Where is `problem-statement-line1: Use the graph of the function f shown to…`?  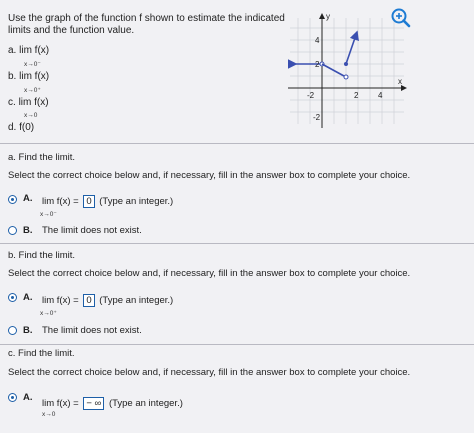
problem-statement-line1: Use the graph of the function f shown to… is located at coordinates (146, 18).